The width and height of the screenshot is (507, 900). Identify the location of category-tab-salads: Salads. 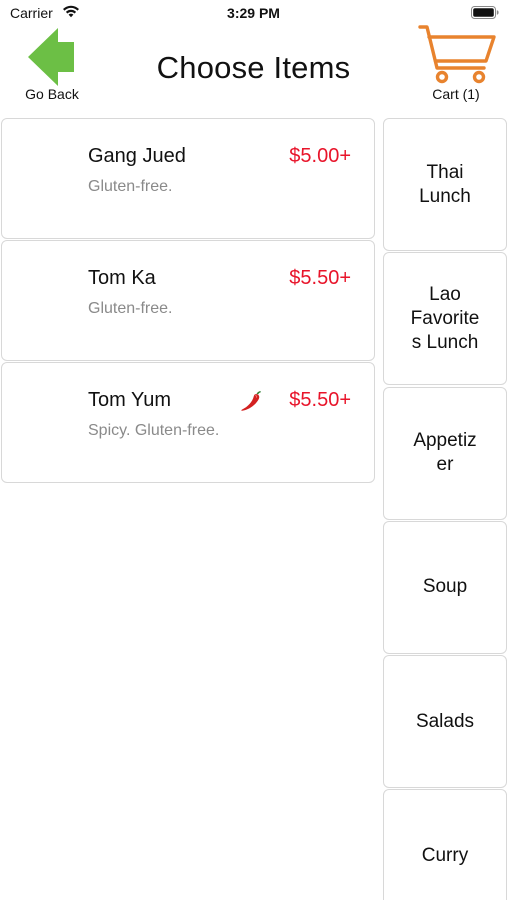
(445, 722).